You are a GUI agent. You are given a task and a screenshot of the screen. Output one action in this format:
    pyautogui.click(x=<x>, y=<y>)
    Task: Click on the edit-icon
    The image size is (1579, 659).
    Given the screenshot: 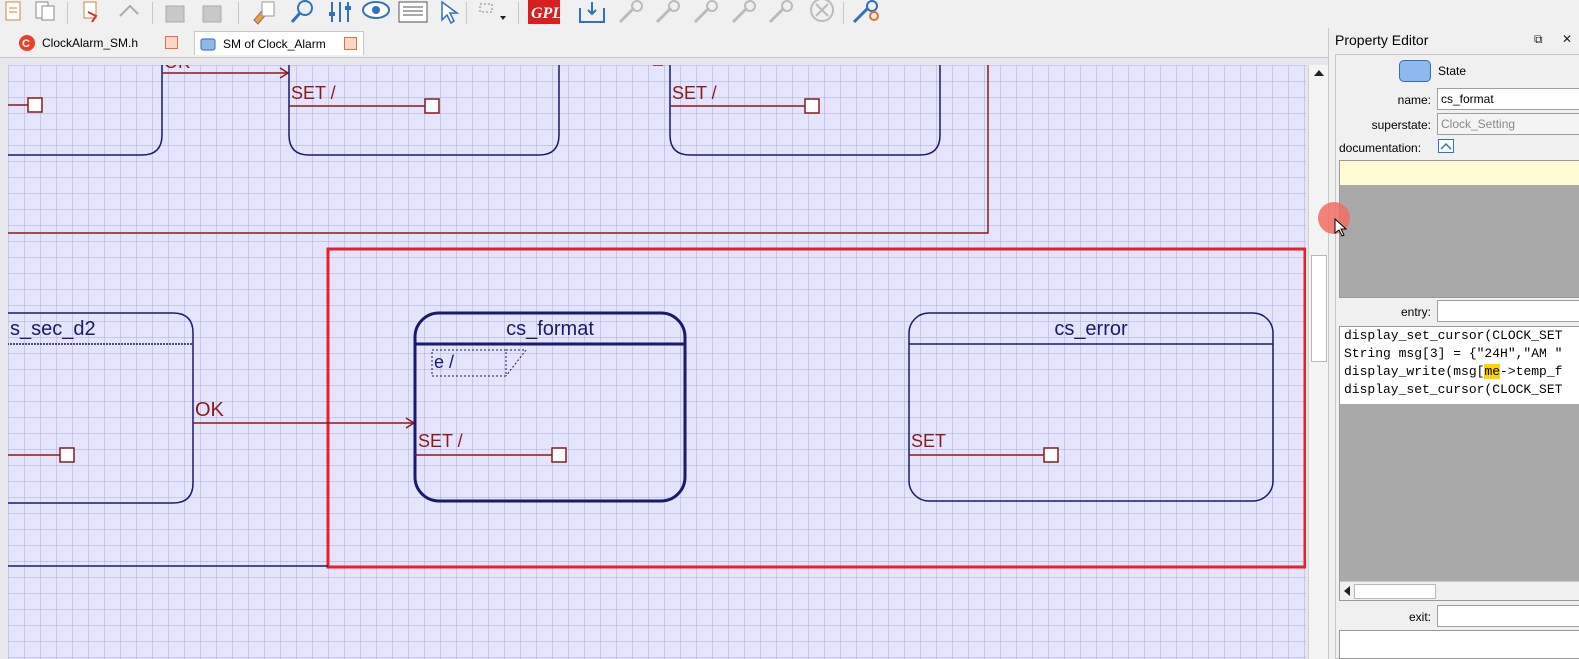 What is the action you would take?
    pyautogui.click(x=264, y=13)
    